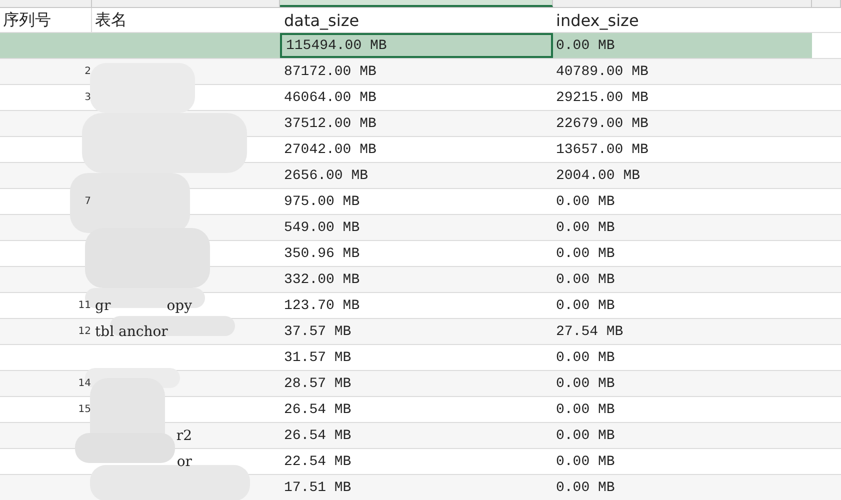 The image size is (841, 500). What do you see at coordinates (602, 124) in the screenshot?
I see `table-cell: 22679.00 MB` at bounding box center [602, 124].